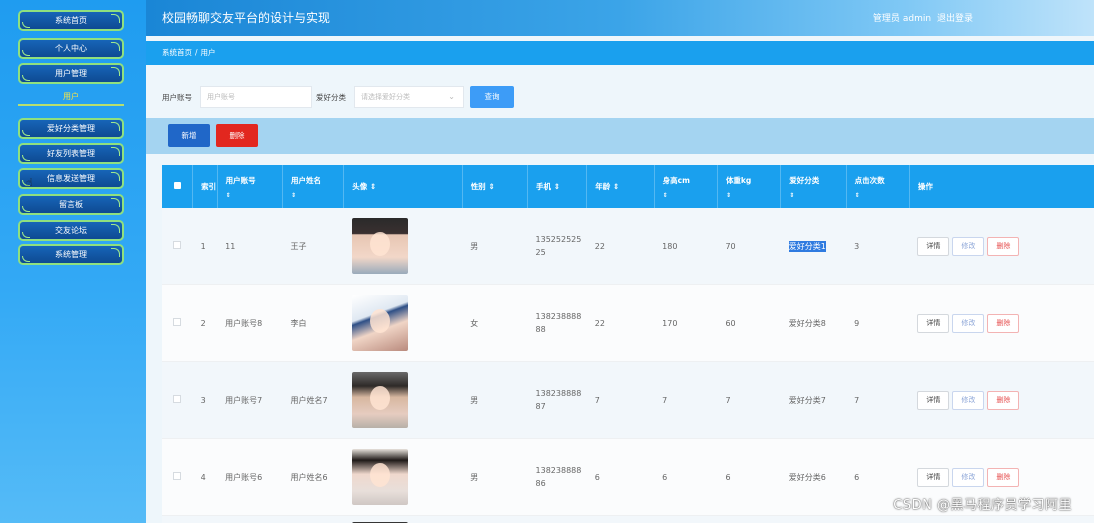  I want to click on sidebar-item-label: 爱好分类管理, so click(71, 128).